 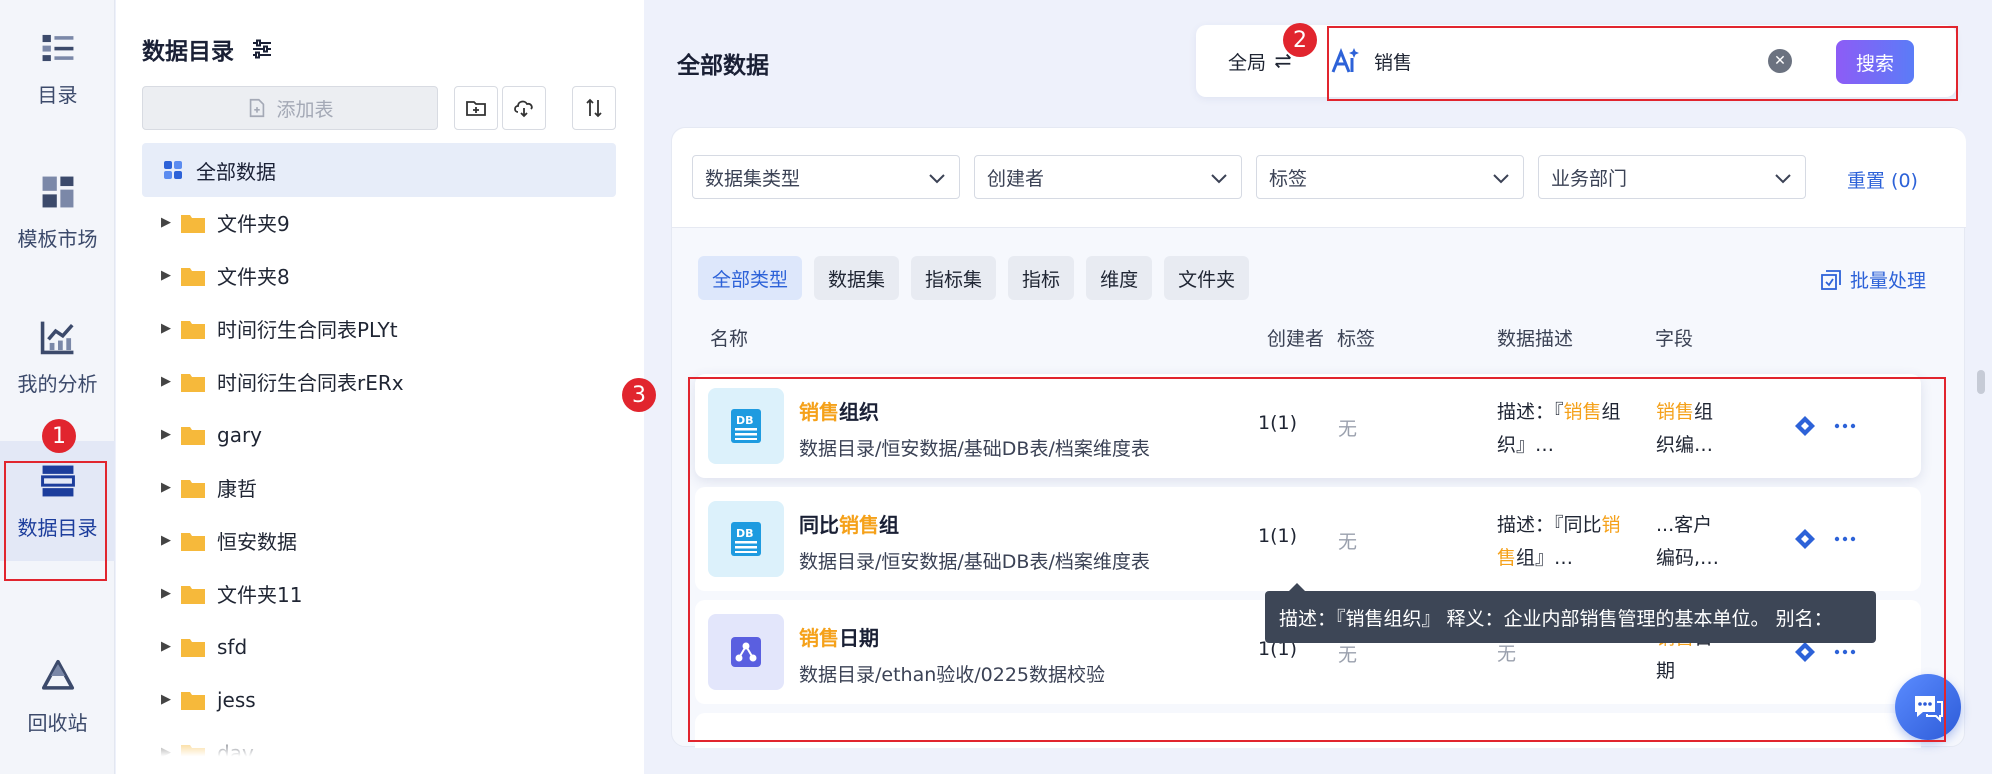 I want to click on tree-folder: ▶ jess, so click(x=379, y=699).